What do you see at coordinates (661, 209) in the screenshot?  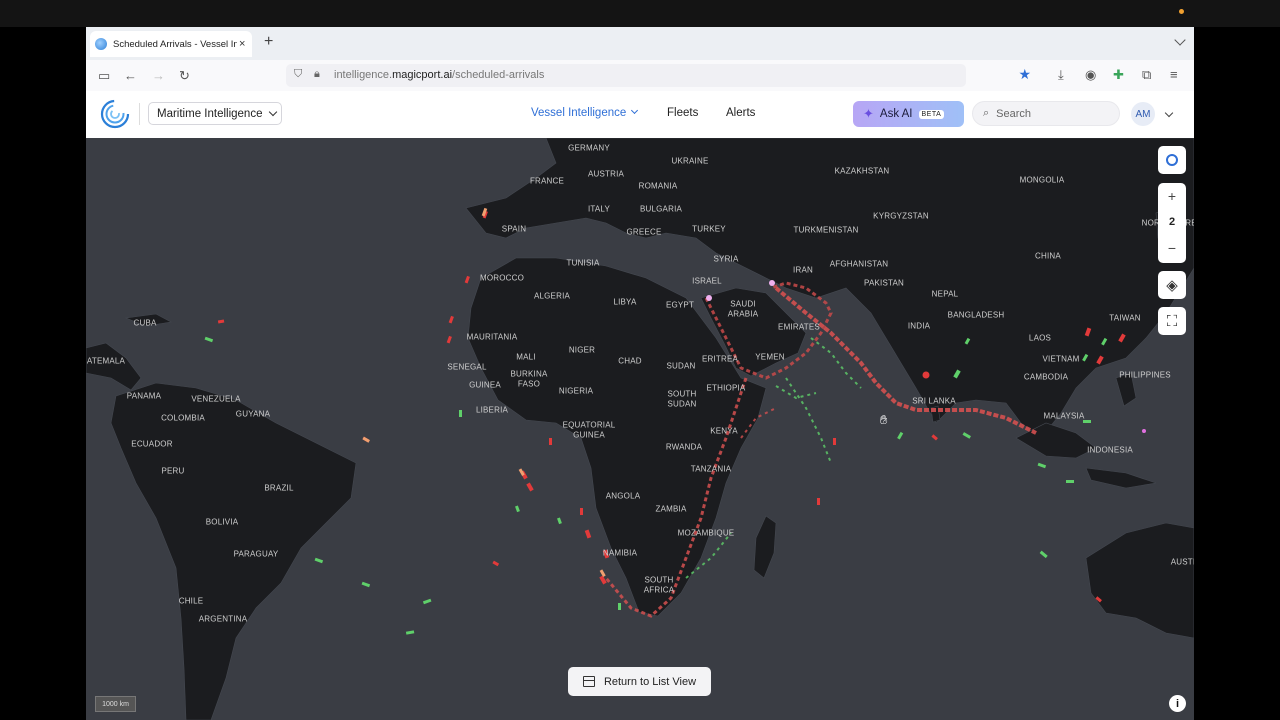 I see `country-label: BULGARIA` at bounding box center [661, 209].